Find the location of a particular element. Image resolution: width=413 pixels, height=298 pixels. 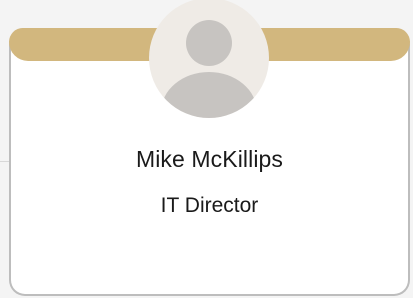

avatar is located at coordinates (209, 59).